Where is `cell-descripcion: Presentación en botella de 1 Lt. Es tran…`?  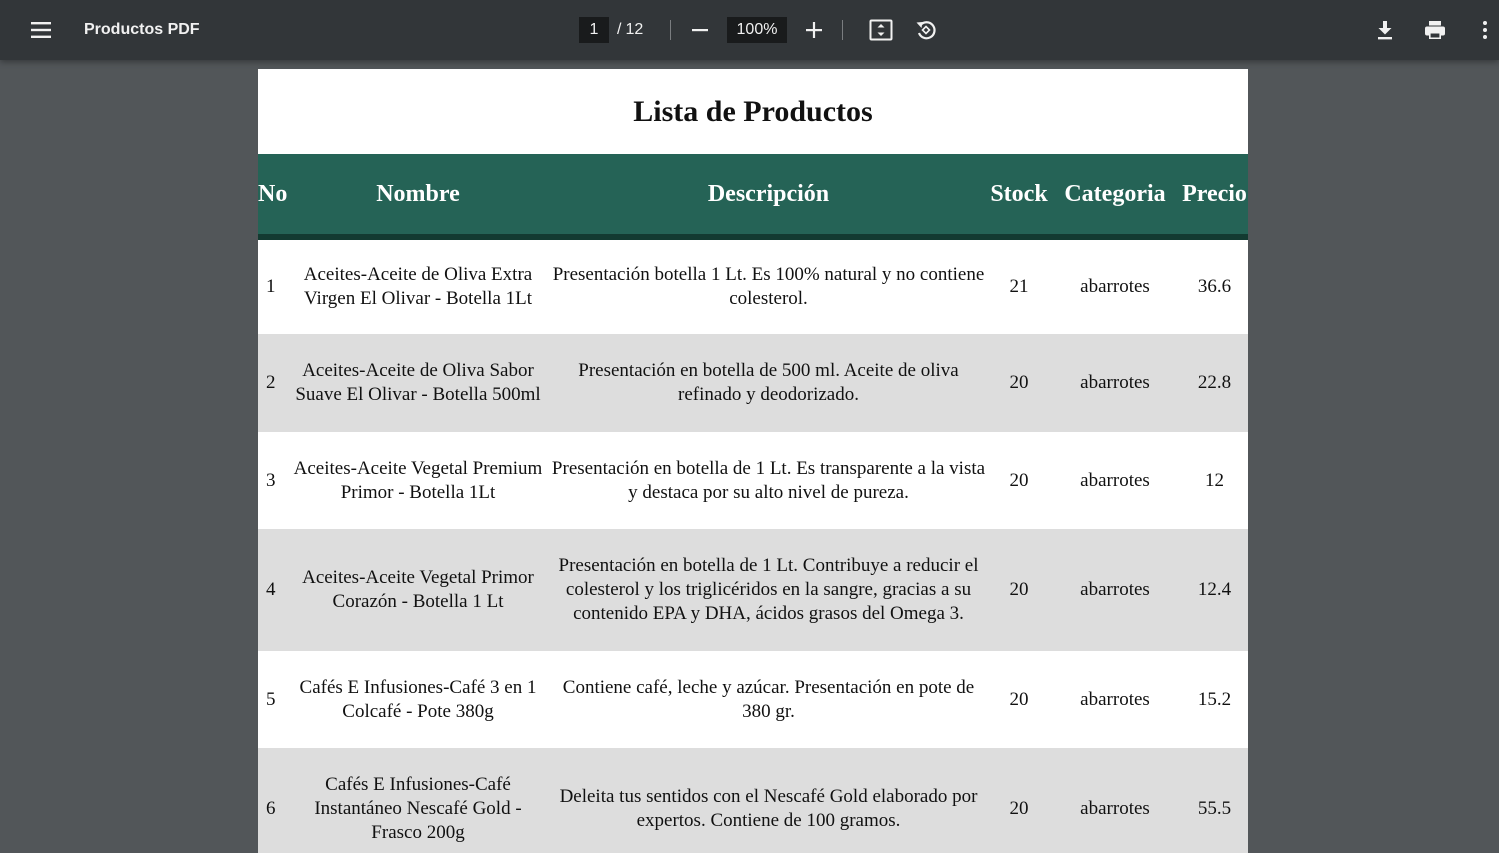
cell-descripcion: Presentación en botella de 1 Lt. Es tran… is located at coordinates (768, 480).